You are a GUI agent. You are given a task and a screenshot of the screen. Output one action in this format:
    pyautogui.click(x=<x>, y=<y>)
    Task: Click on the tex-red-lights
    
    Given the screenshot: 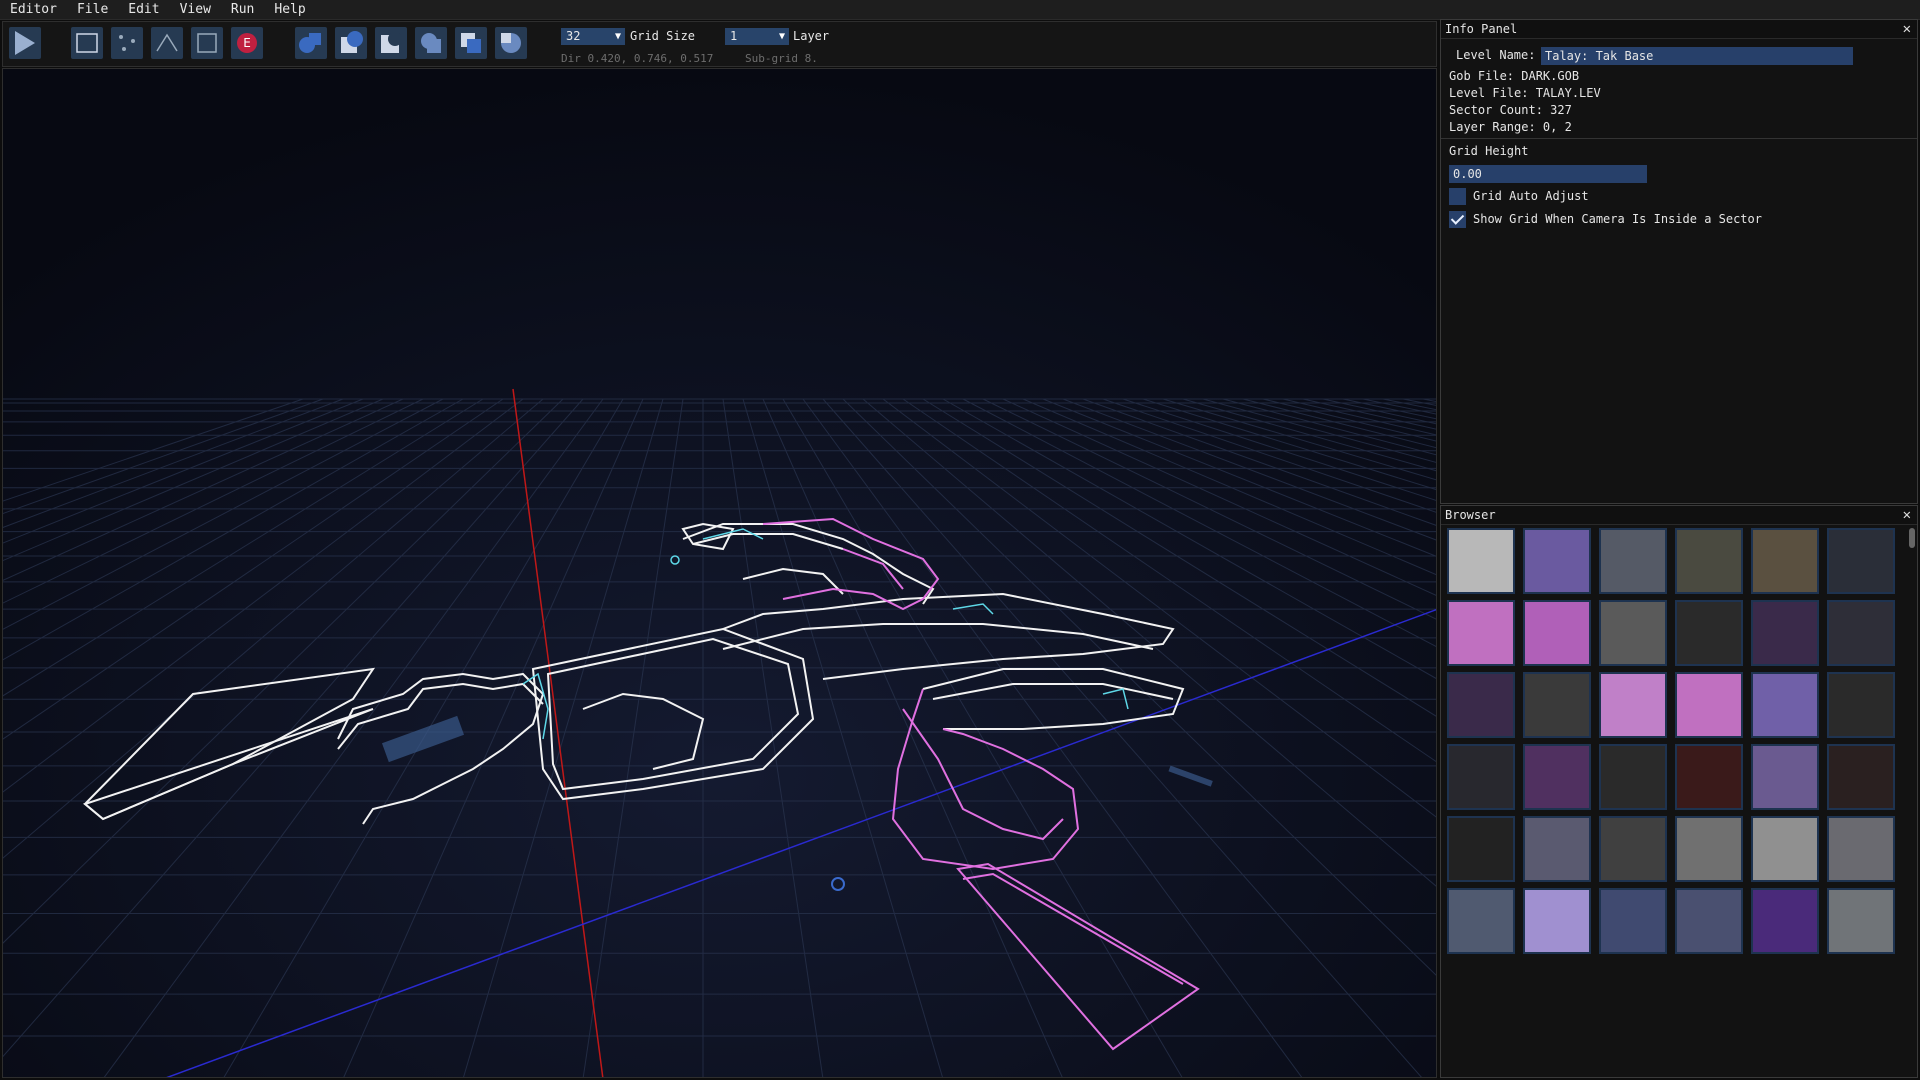 What is the action you would take?
    pyautogui.click(x=1633, y=633)
    